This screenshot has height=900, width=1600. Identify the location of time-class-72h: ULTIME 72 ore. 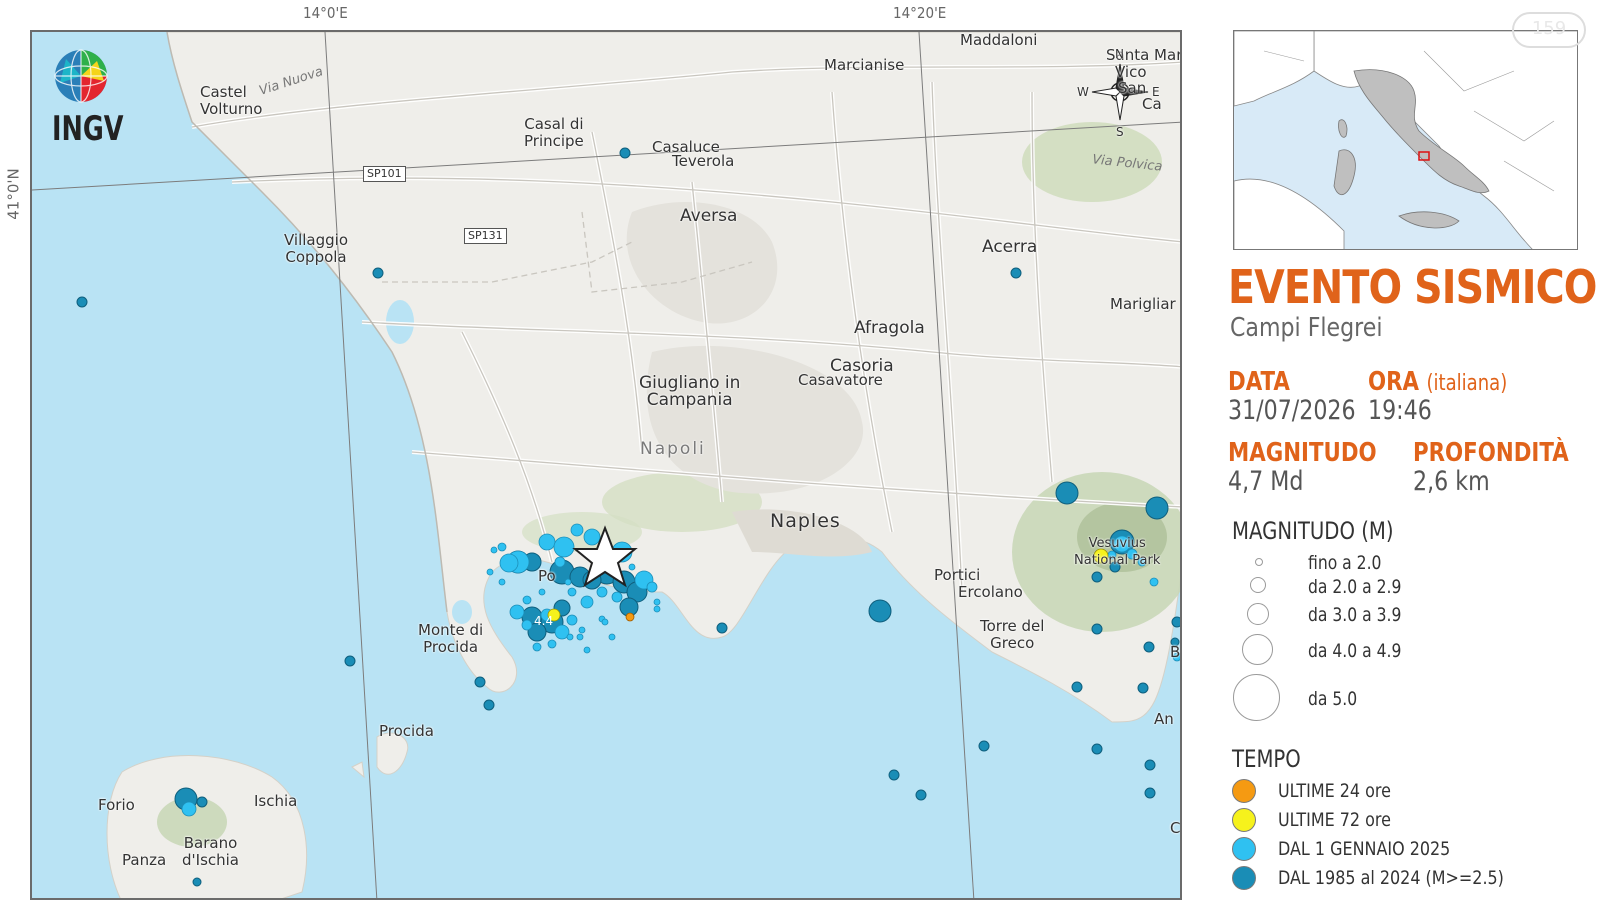
(1412, 820).